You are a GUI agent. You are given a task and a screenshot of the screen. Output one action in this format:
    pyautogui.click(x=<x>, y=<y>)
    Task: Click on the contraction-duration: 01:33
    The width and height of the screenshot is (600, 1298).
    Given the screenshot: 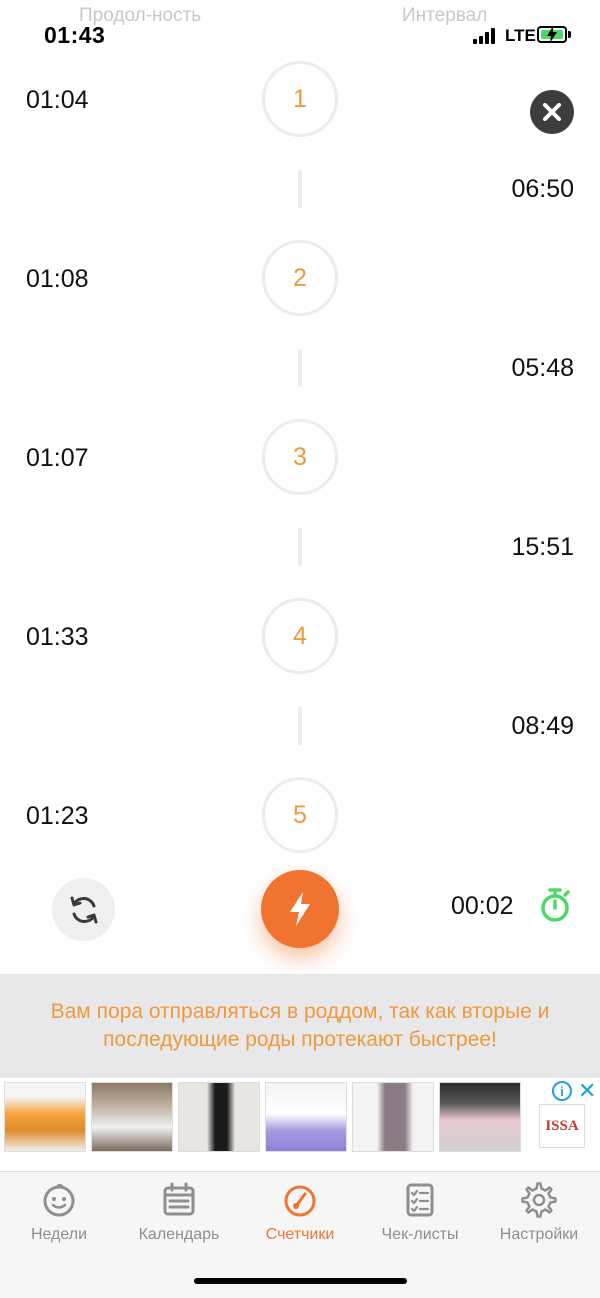 What is the action you would take?
    pyautogui.click(x=57, y=637)
    